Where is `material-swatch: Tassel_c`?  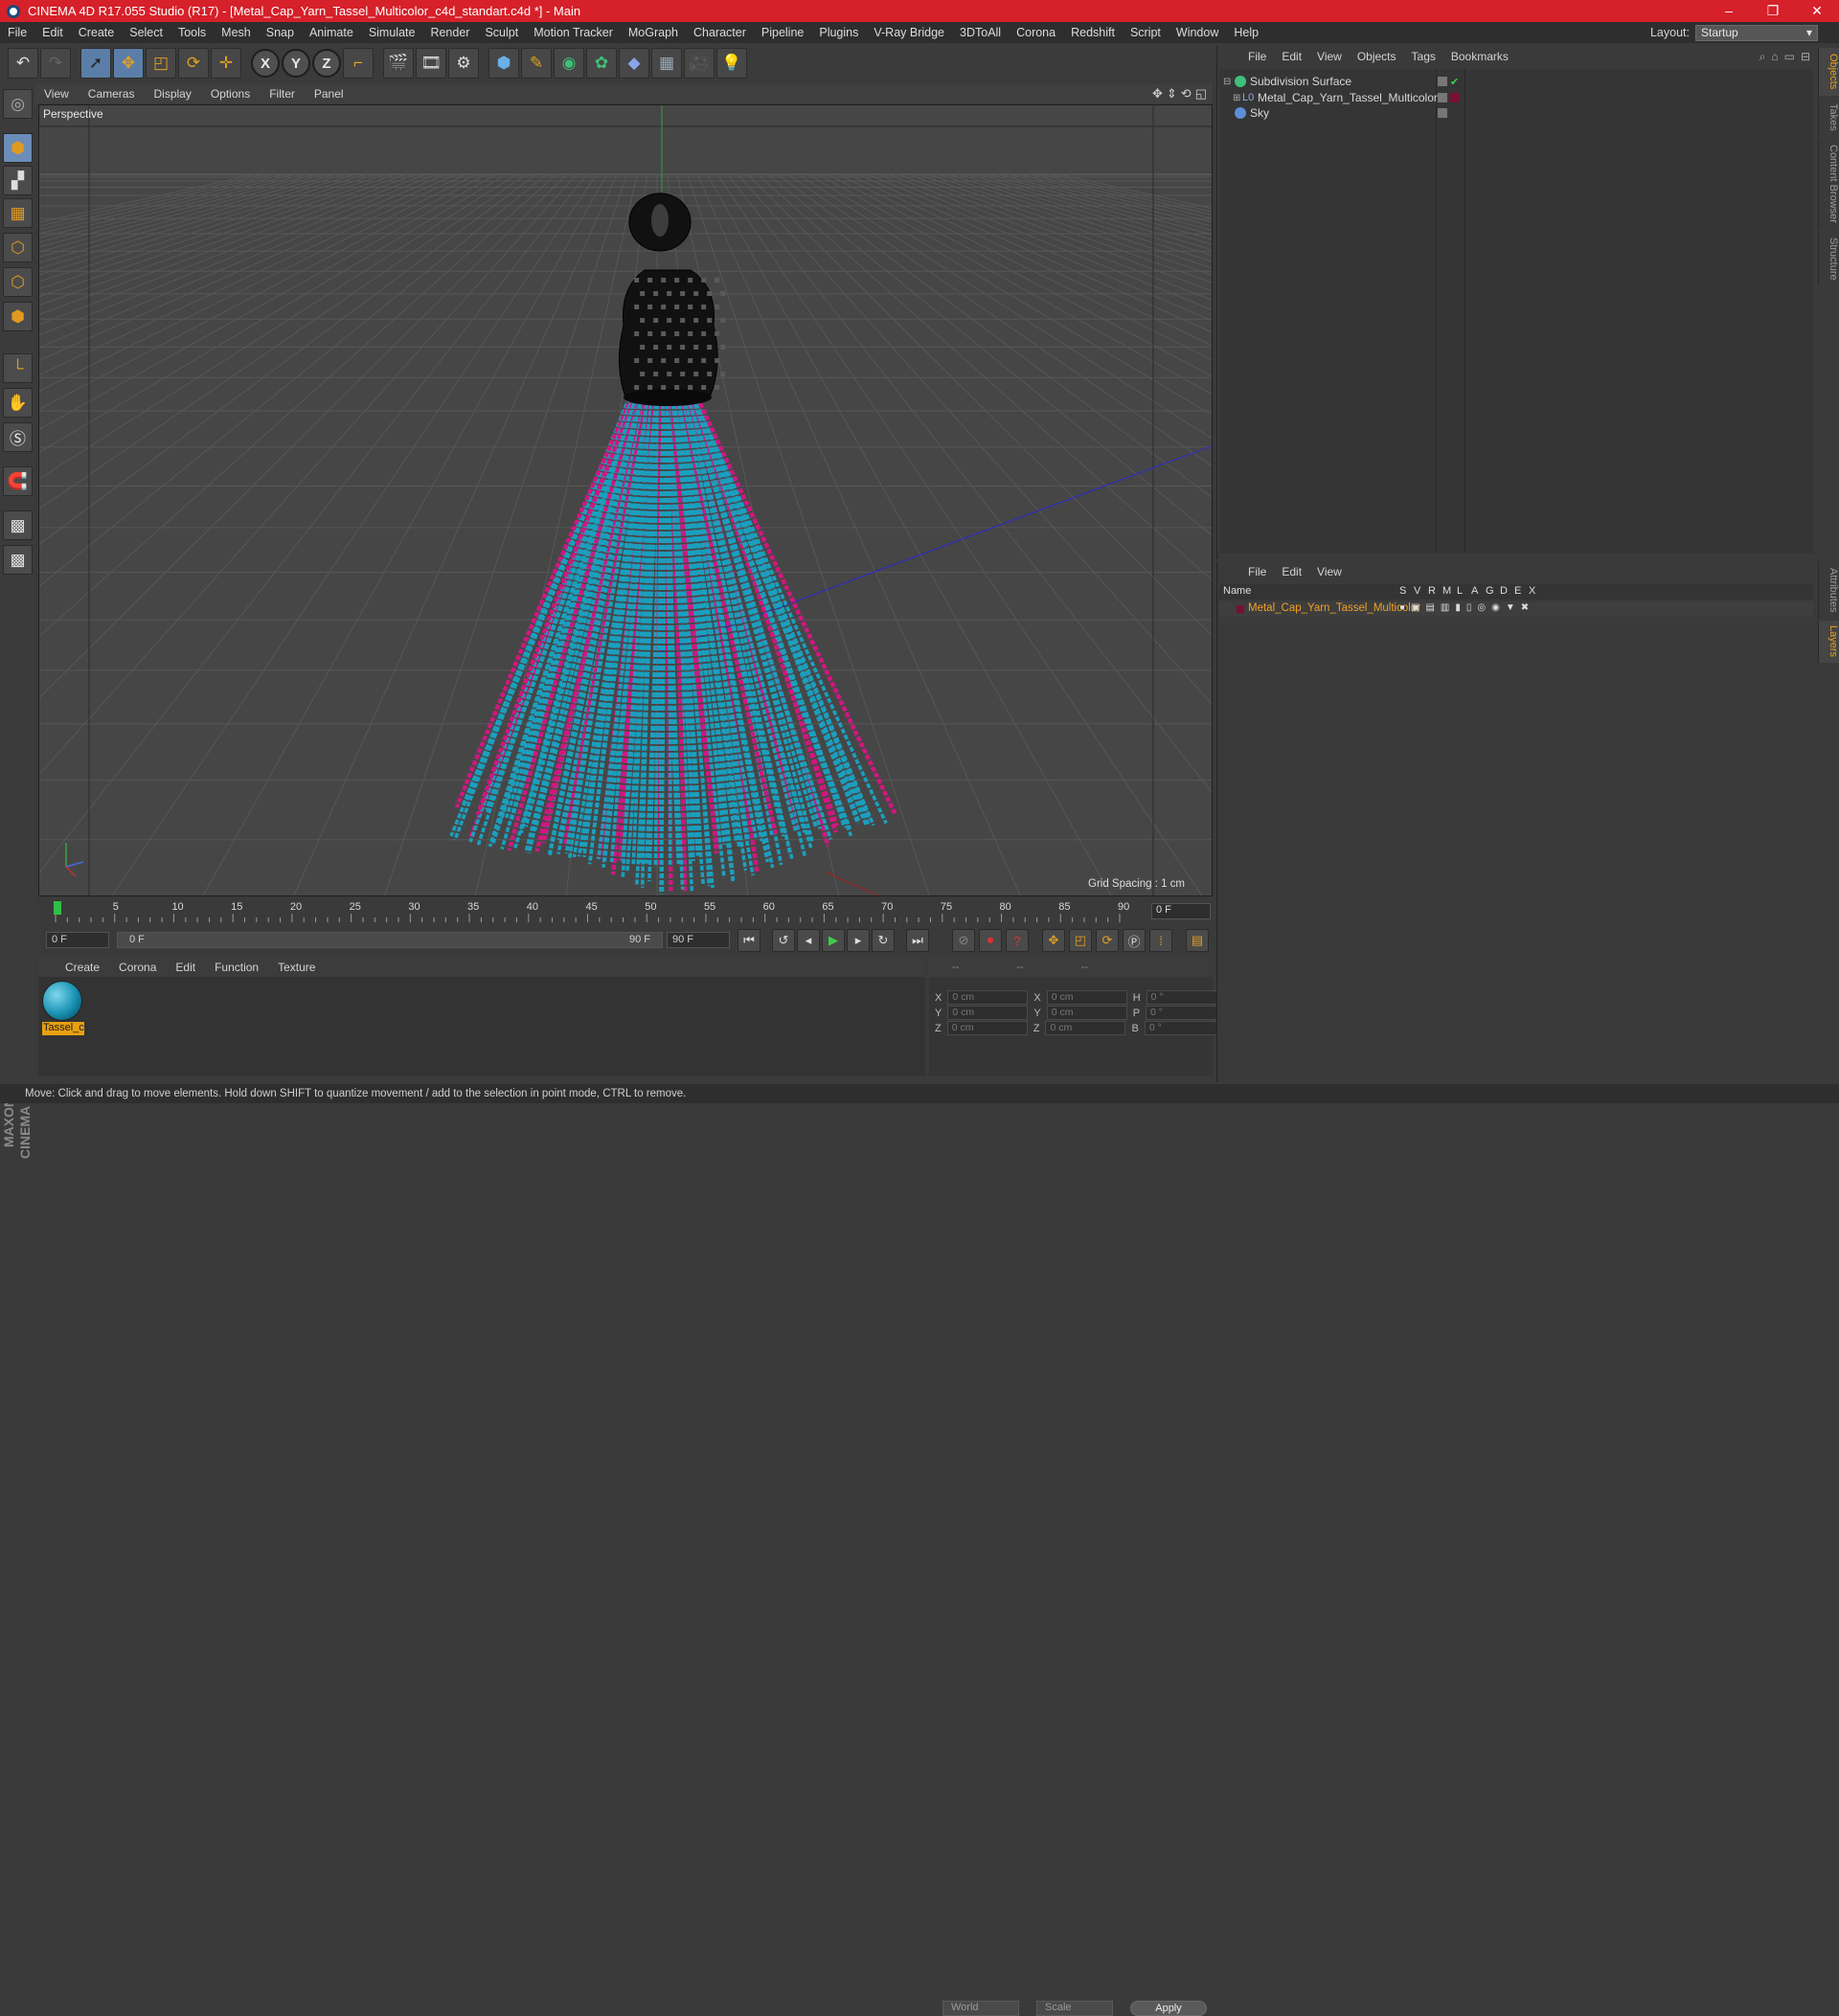
material-swatch: Tassel_c is located at coordinates (63, 1008).